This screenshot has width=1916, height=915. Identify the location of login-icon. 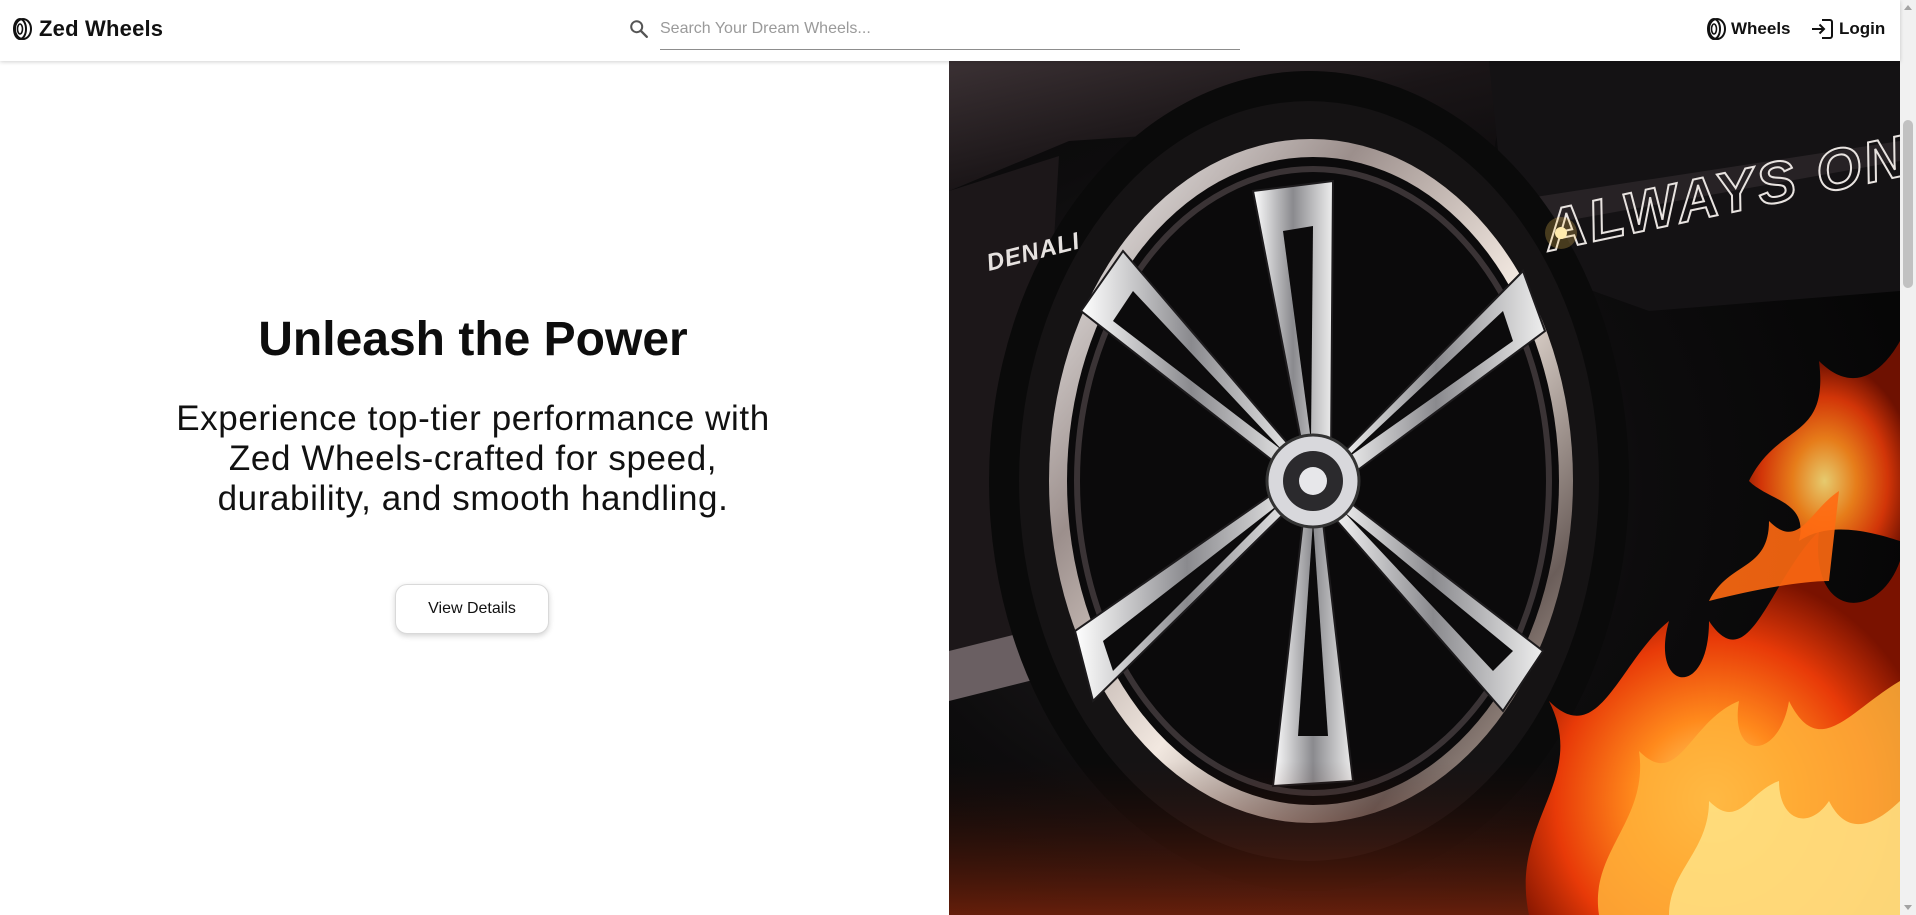
(1822, 29).